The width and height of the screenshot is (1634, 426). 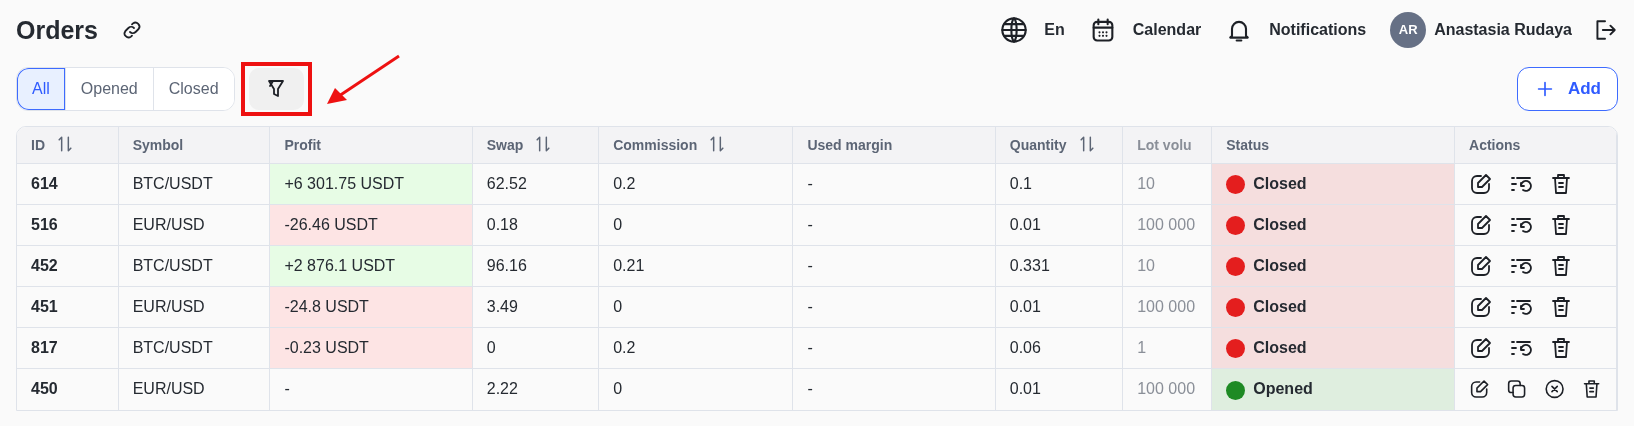 What do you see at coordinates (1495, 144) in the screenshot?
I see `column-header: Actions` at bounding box center [1495, 144].